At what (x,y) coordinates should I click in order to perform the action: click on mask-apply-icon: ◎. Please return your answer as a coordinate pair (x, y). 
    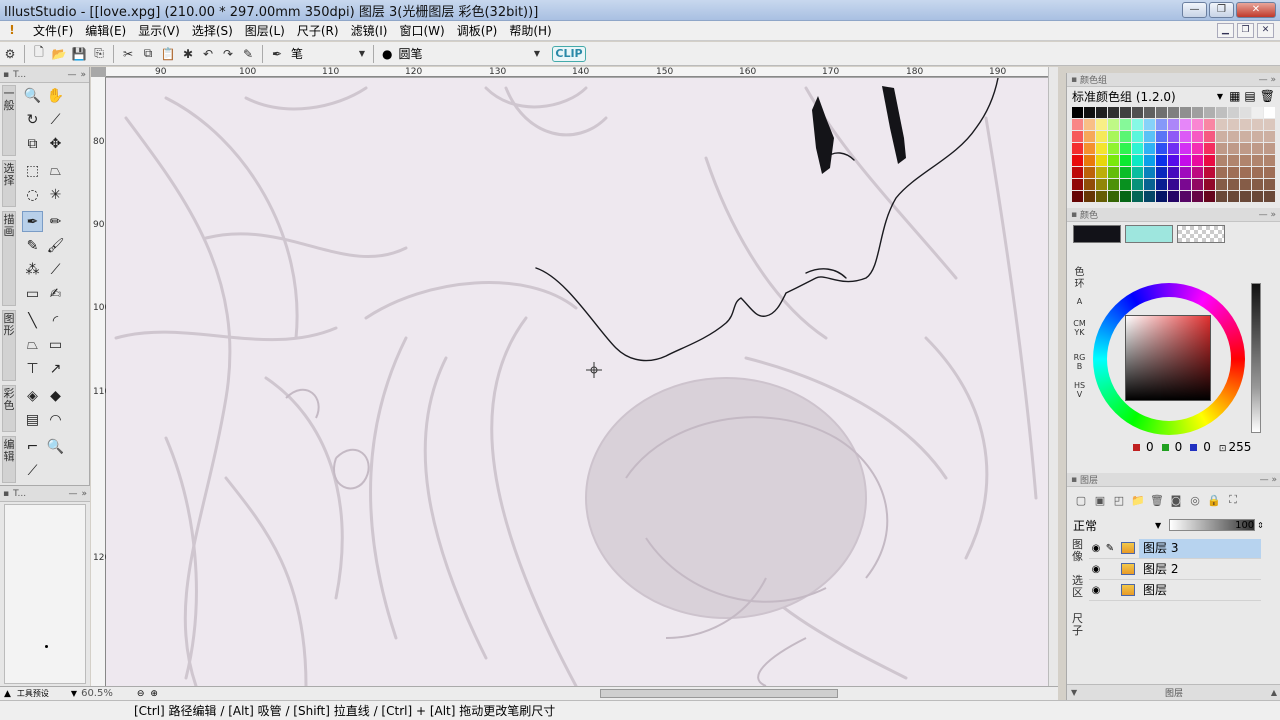
    Looking at the image, I should click on (1195, 500).